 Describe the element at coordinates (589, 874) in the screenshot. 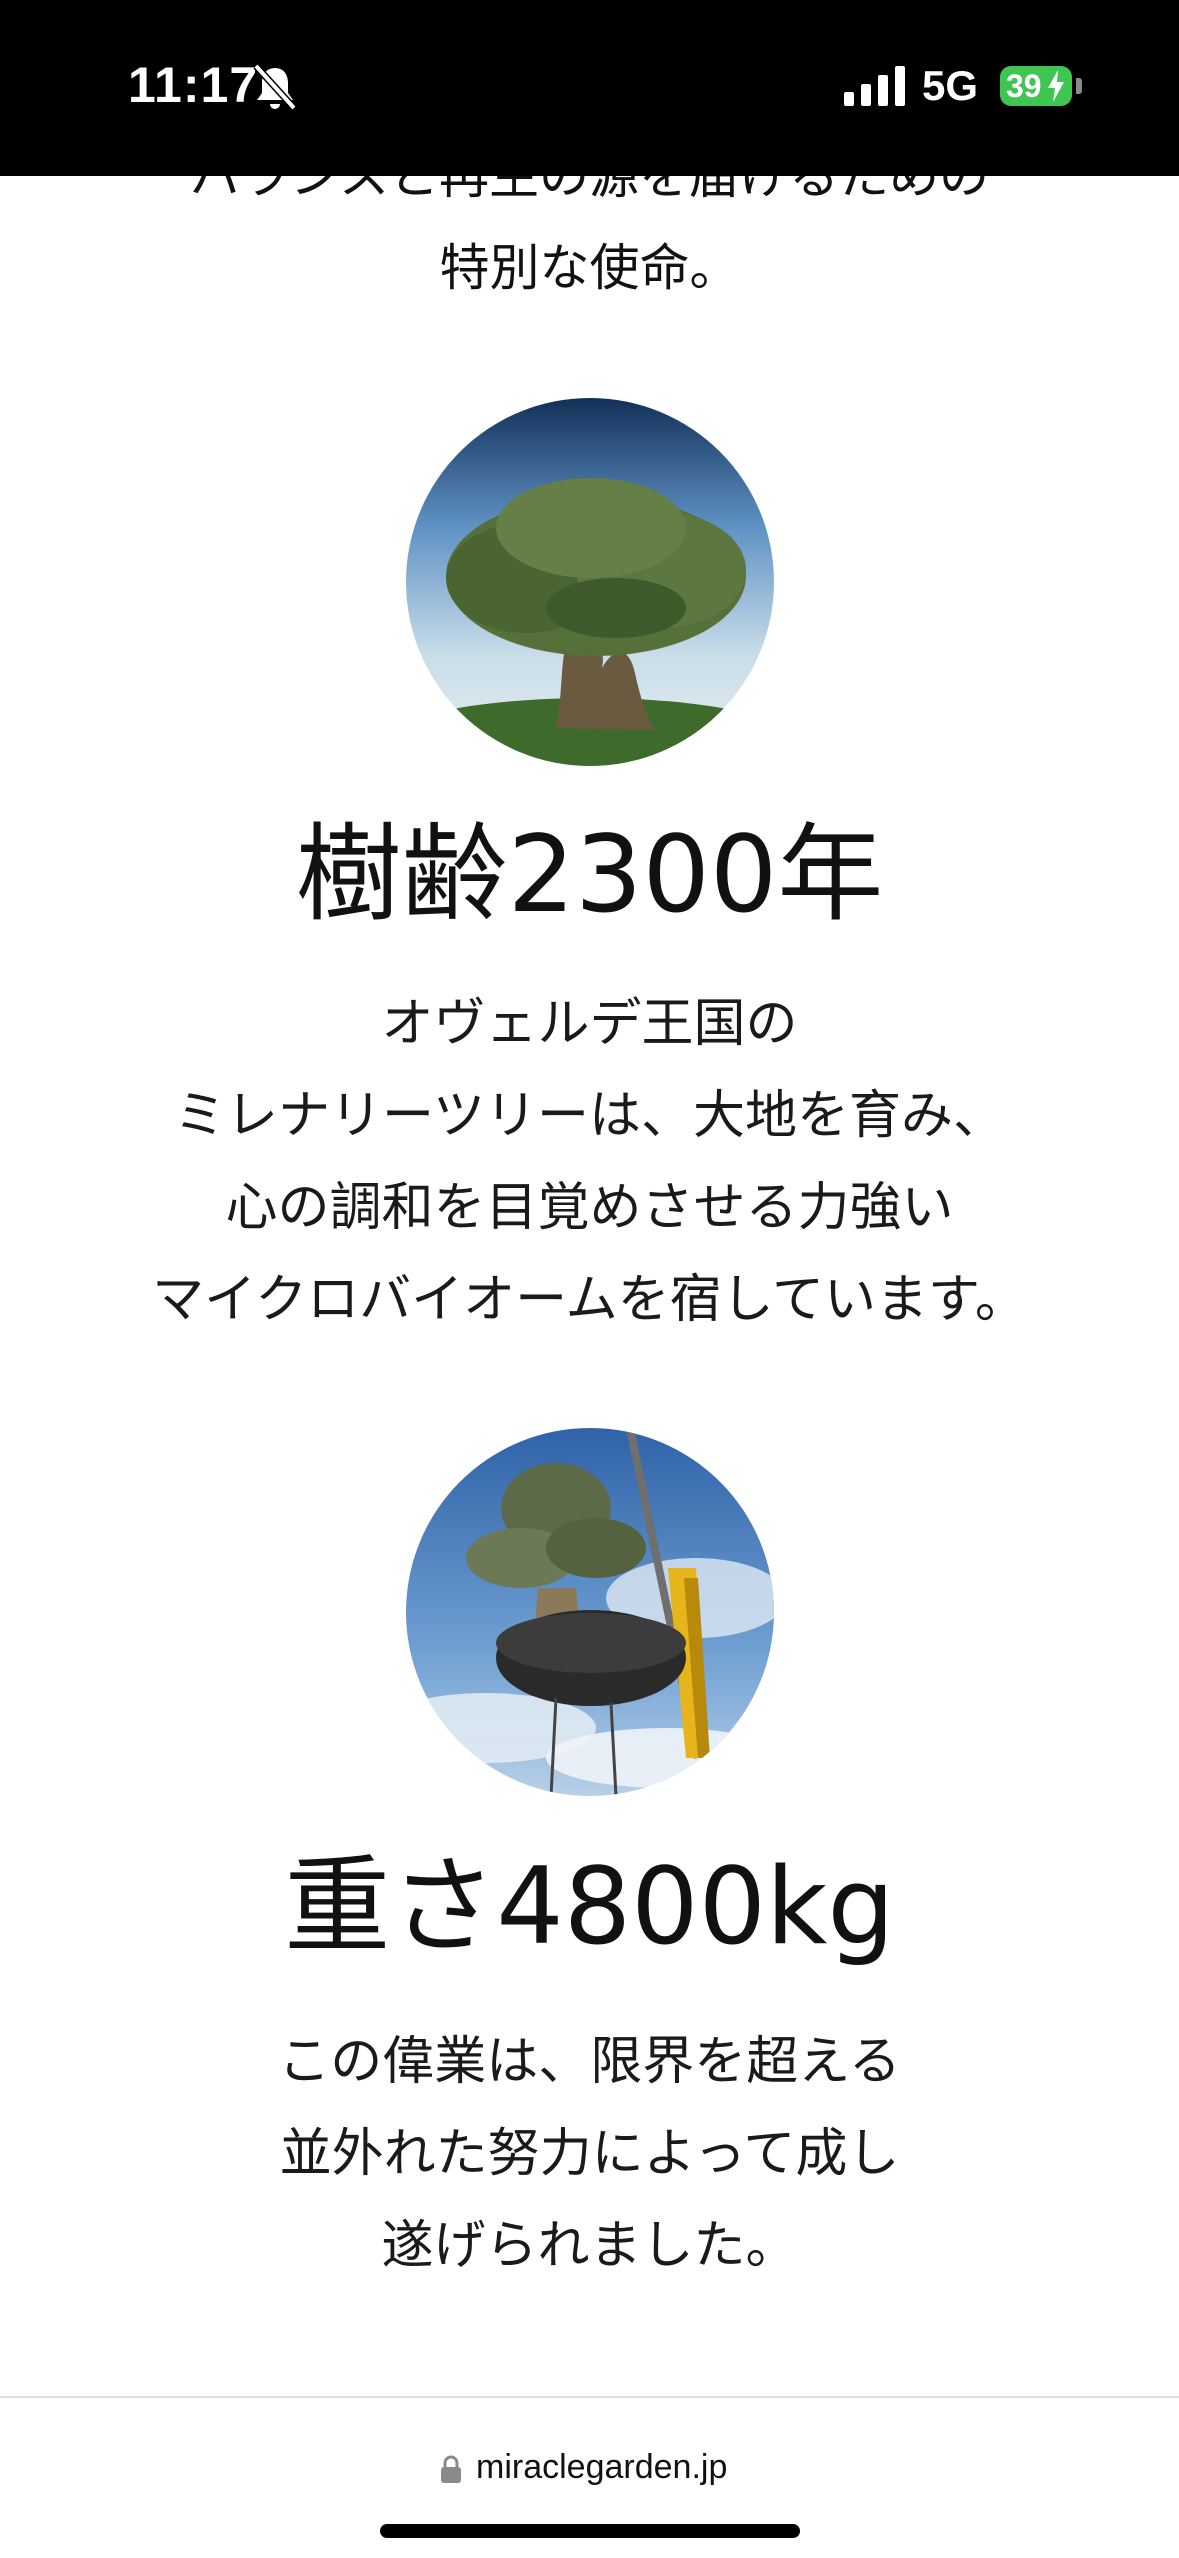

I see `section-heading: 樹齢2300年` at that location.